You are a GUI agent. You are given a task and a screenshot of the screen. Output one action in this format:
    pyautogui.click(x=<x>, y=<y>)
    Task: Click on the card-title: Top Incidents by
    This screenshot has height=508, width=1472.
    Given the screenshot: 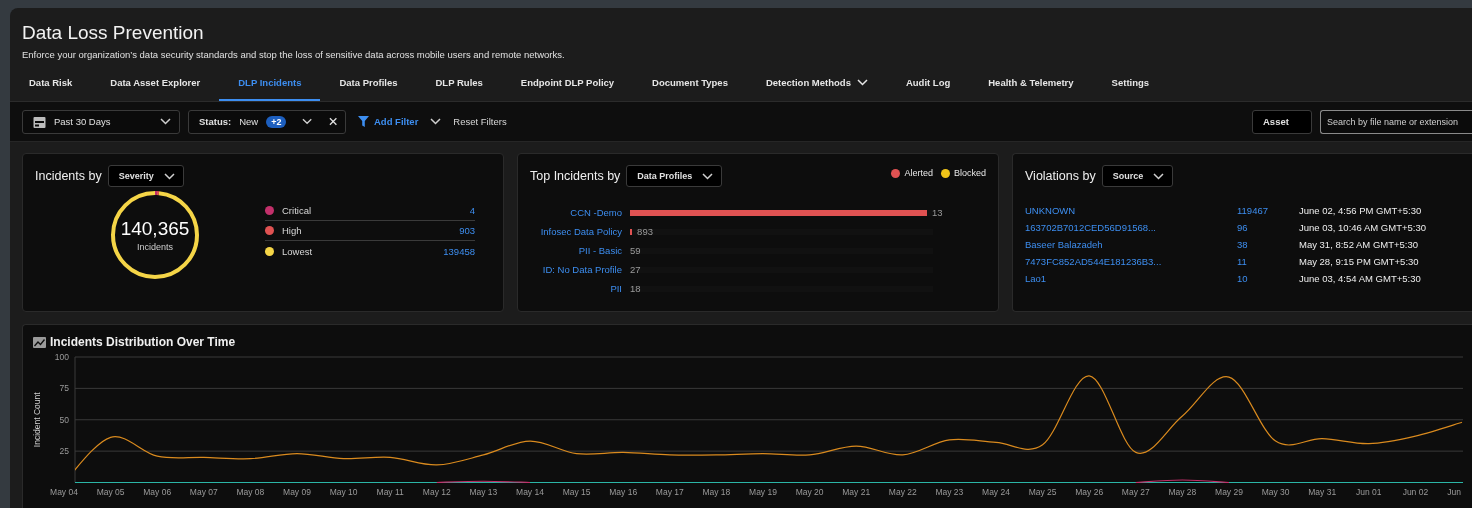 What is the action you would take?
    pyautogui.click(x=575, y=176)
    